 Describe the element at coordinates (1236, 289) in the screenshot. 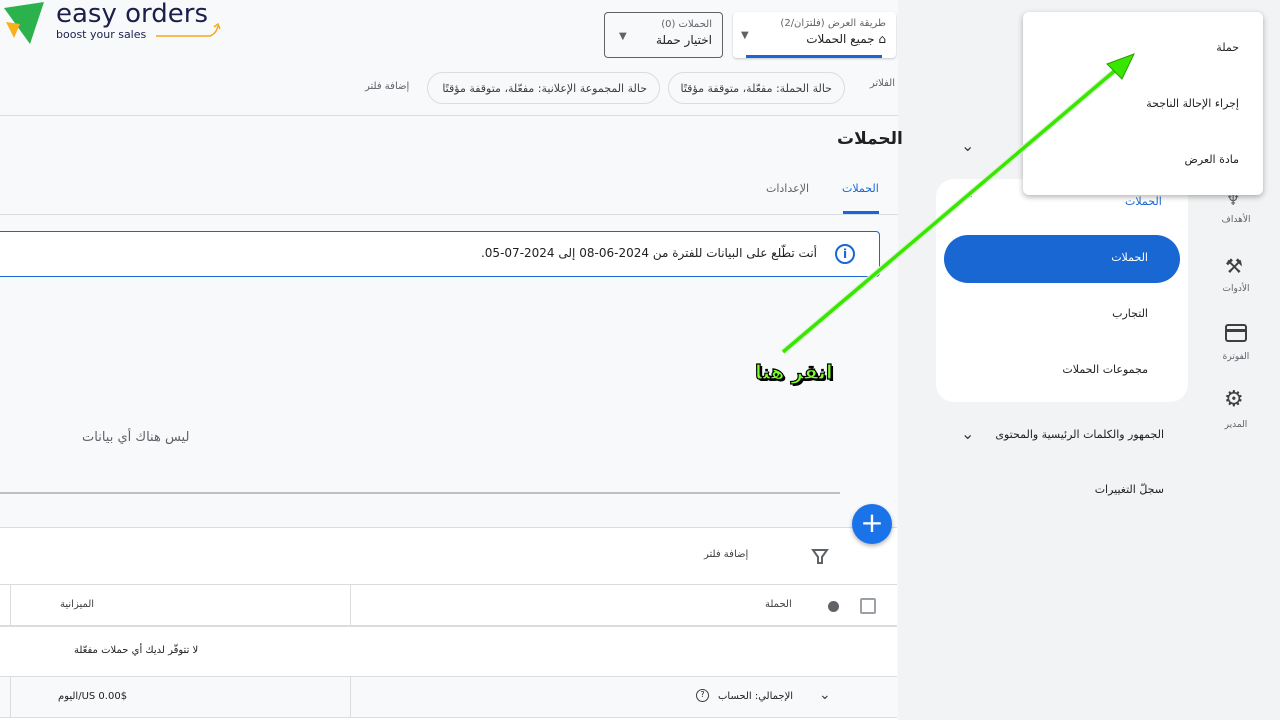

I see `rail-tools: الأدوات` at that location.